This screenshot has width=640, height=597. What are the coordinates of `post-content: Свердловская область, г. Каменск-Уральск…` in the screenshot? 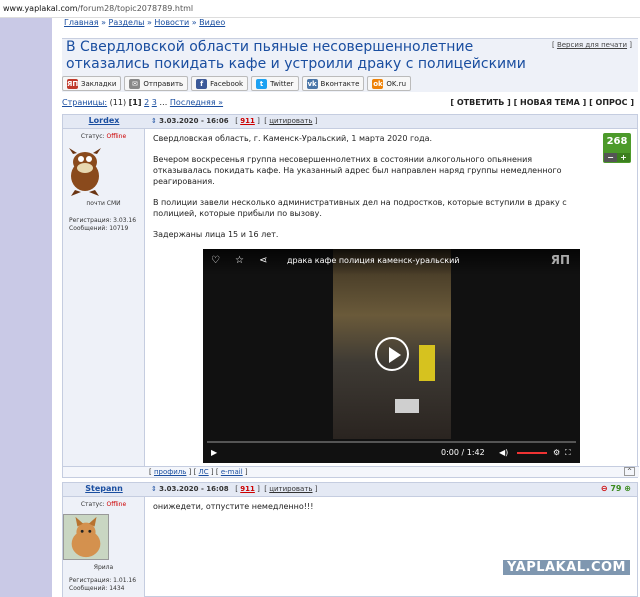 It's located at (373, 191).